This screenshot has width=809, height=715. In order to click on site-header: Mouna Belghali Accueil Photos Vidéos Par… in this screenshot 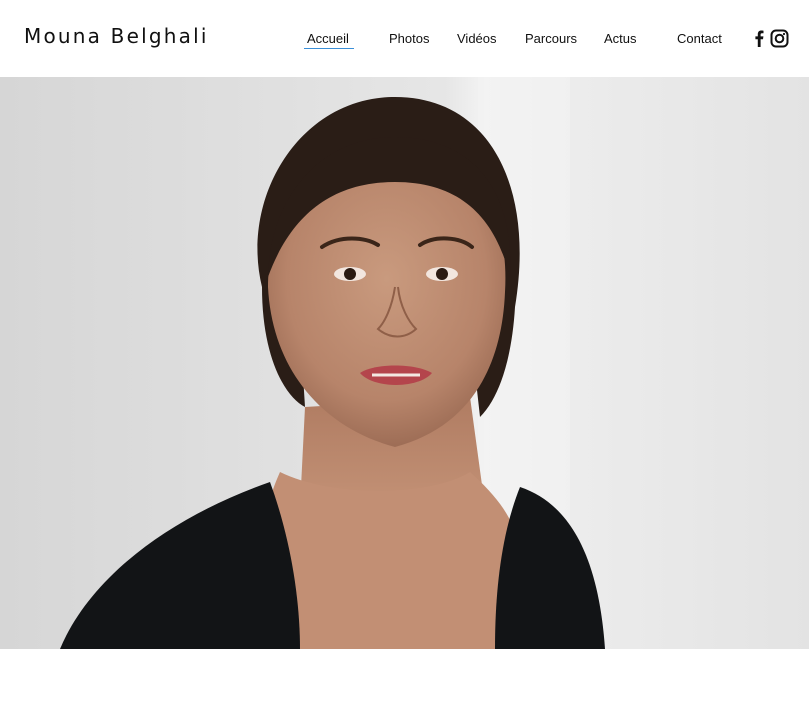, I will do `click(404, 38)`.